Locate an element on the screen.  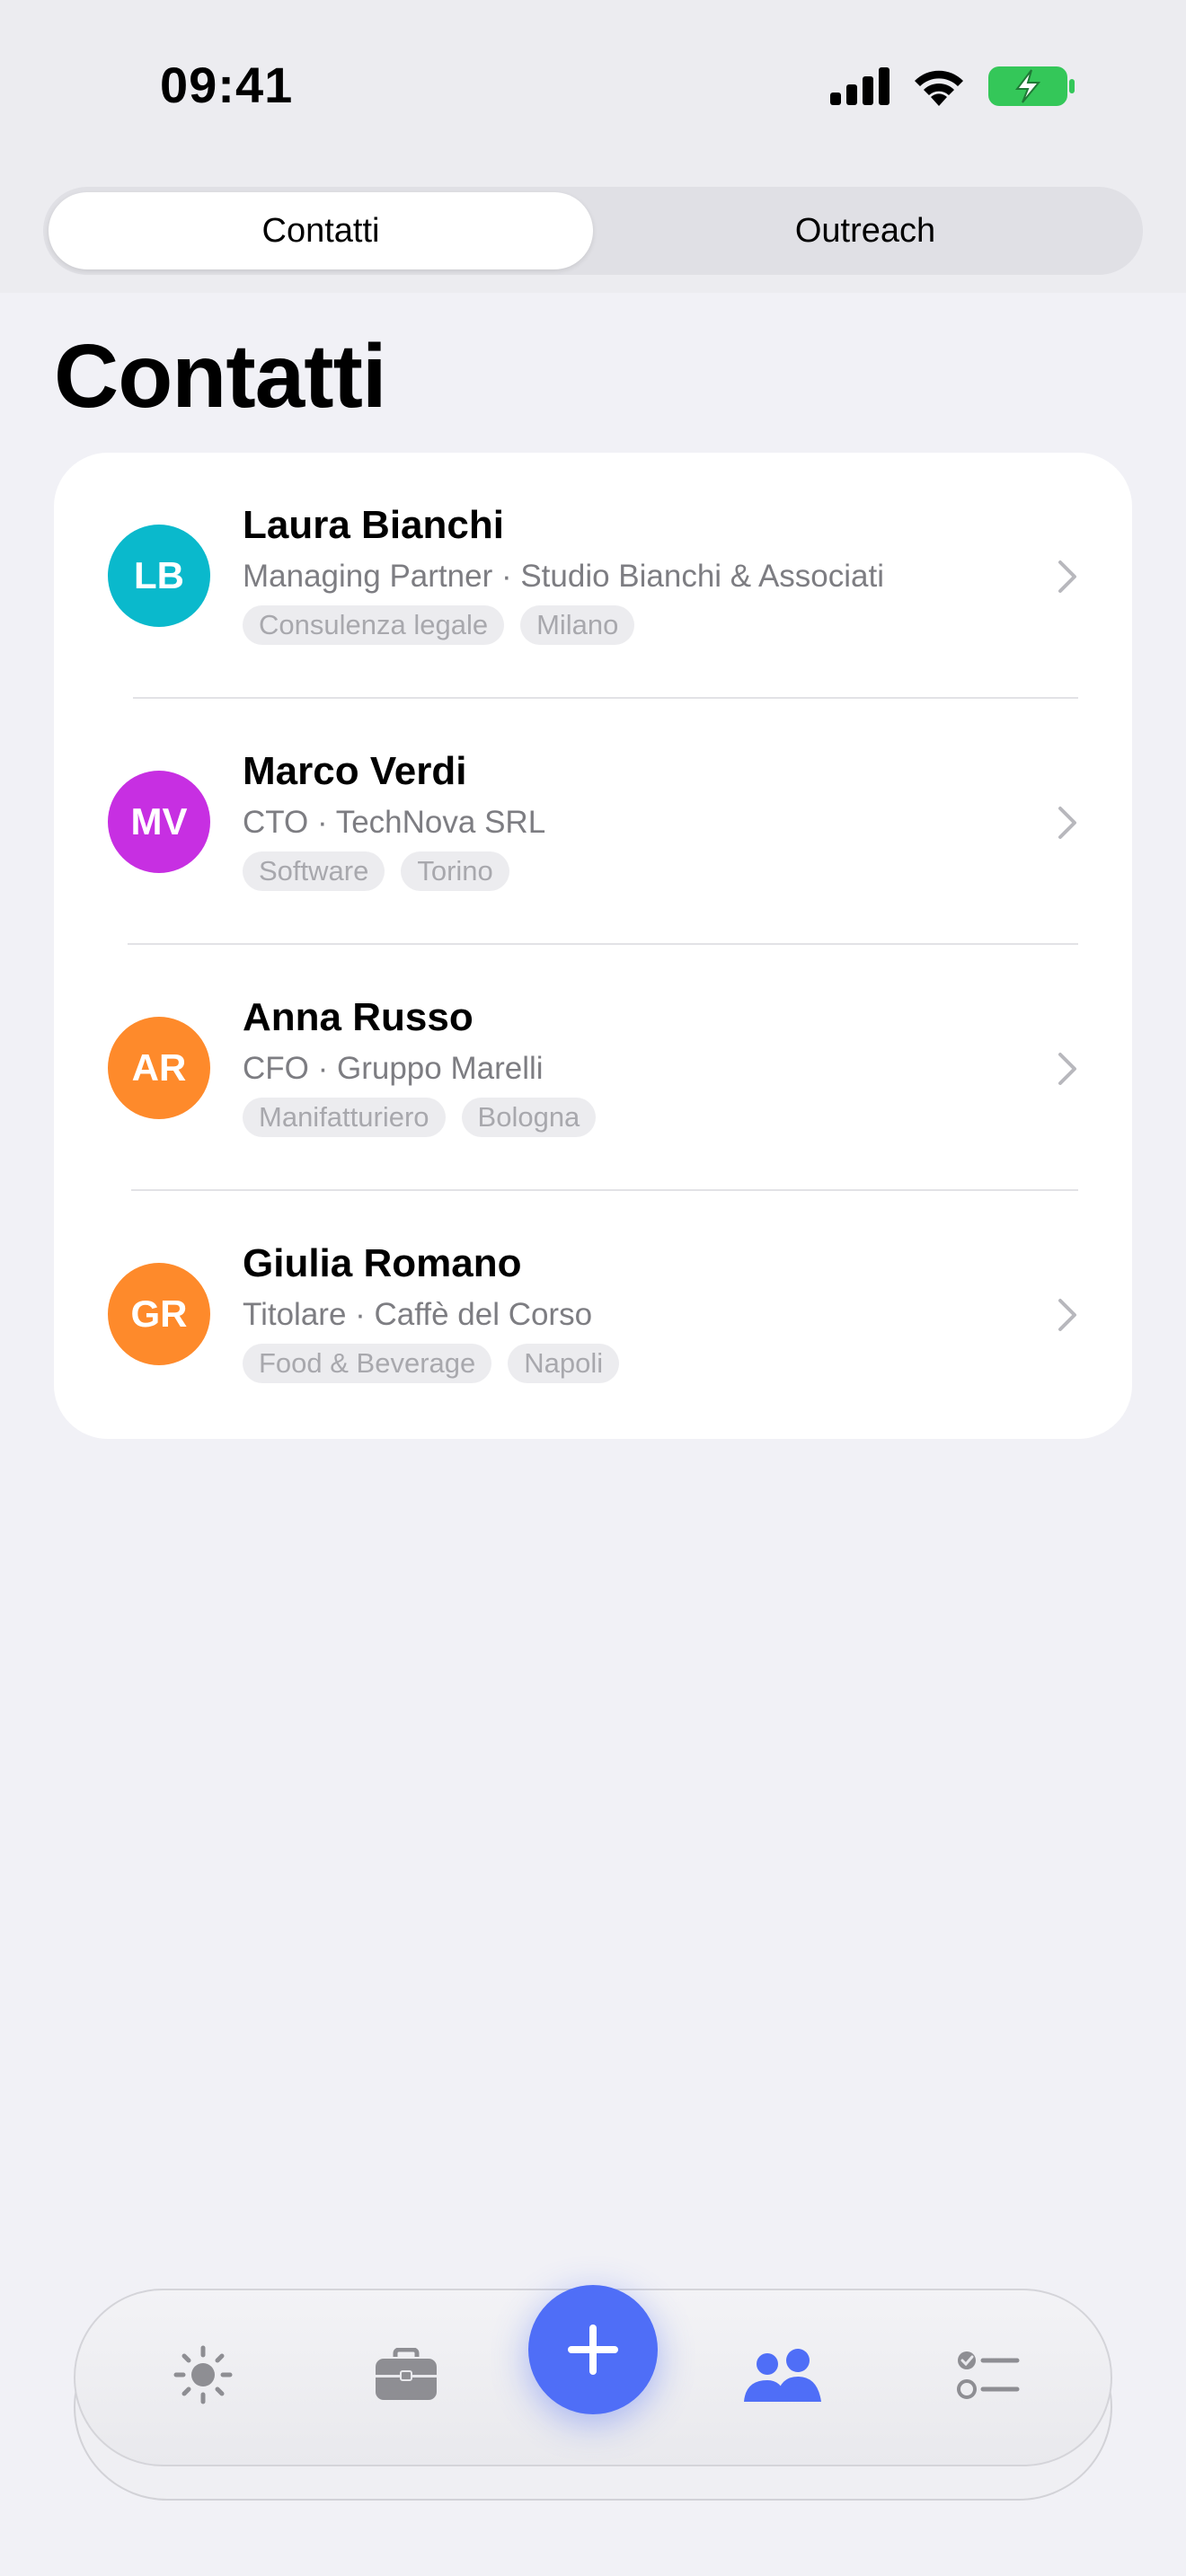
segmented-control: Contatti Outreach is located at coordinates (593, 231).